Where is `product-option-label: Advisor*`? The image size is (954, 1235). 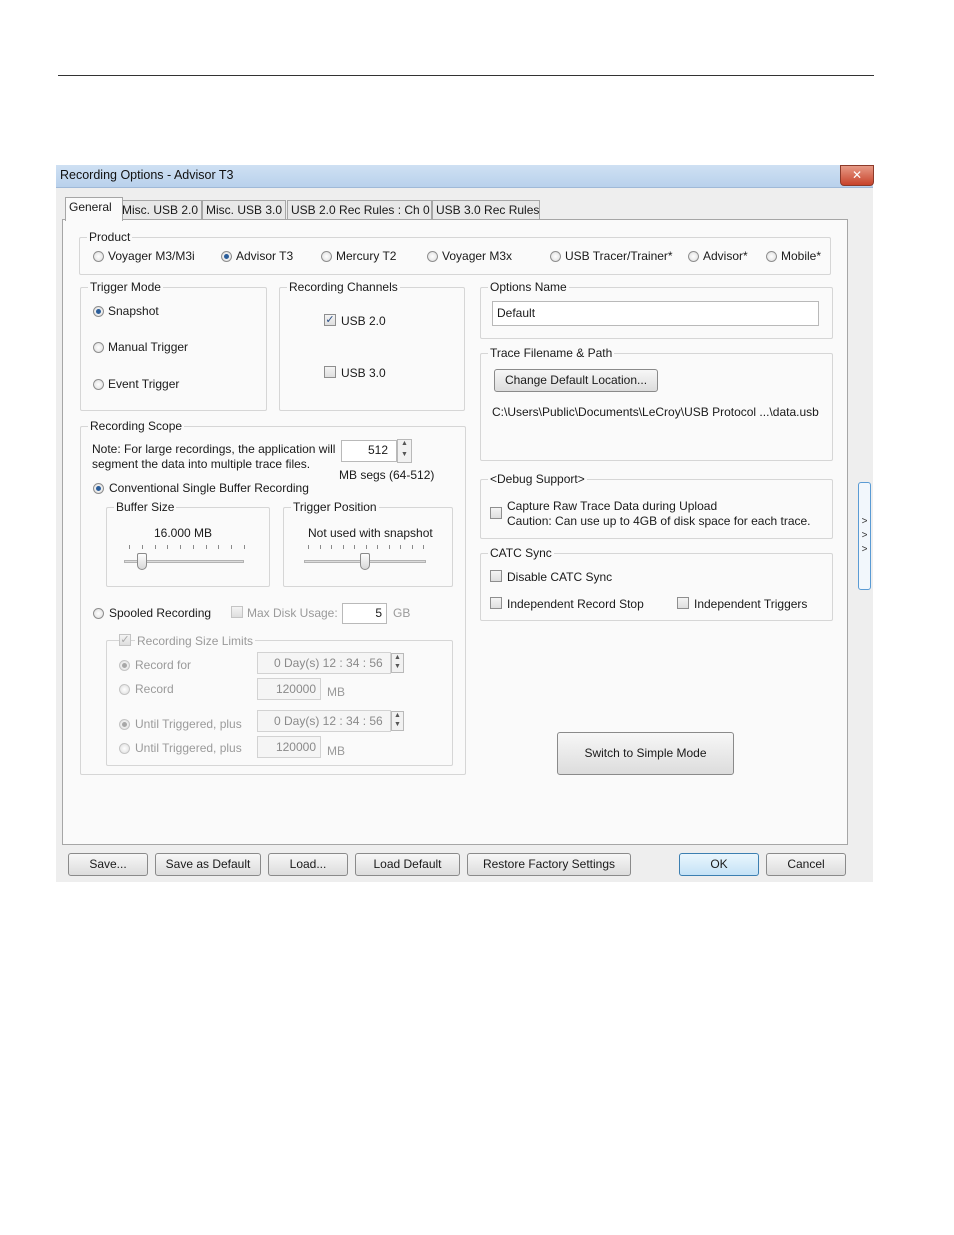
product-option-label: Advisor* is located at coordinates (725, 256).